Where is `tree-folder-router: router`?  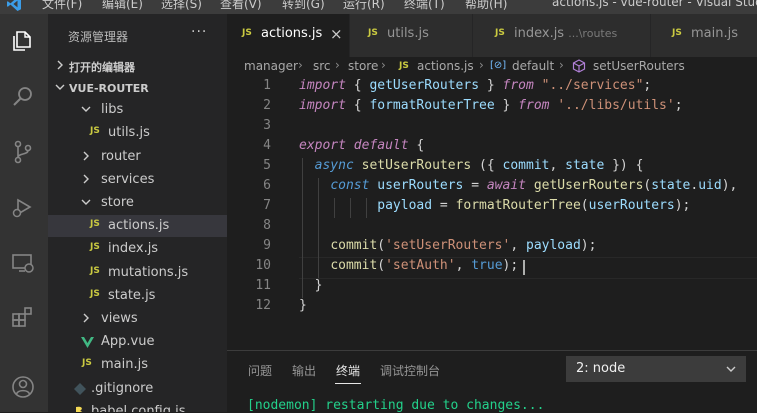
tree-folder-router: router is located at coordinates (137, 157).